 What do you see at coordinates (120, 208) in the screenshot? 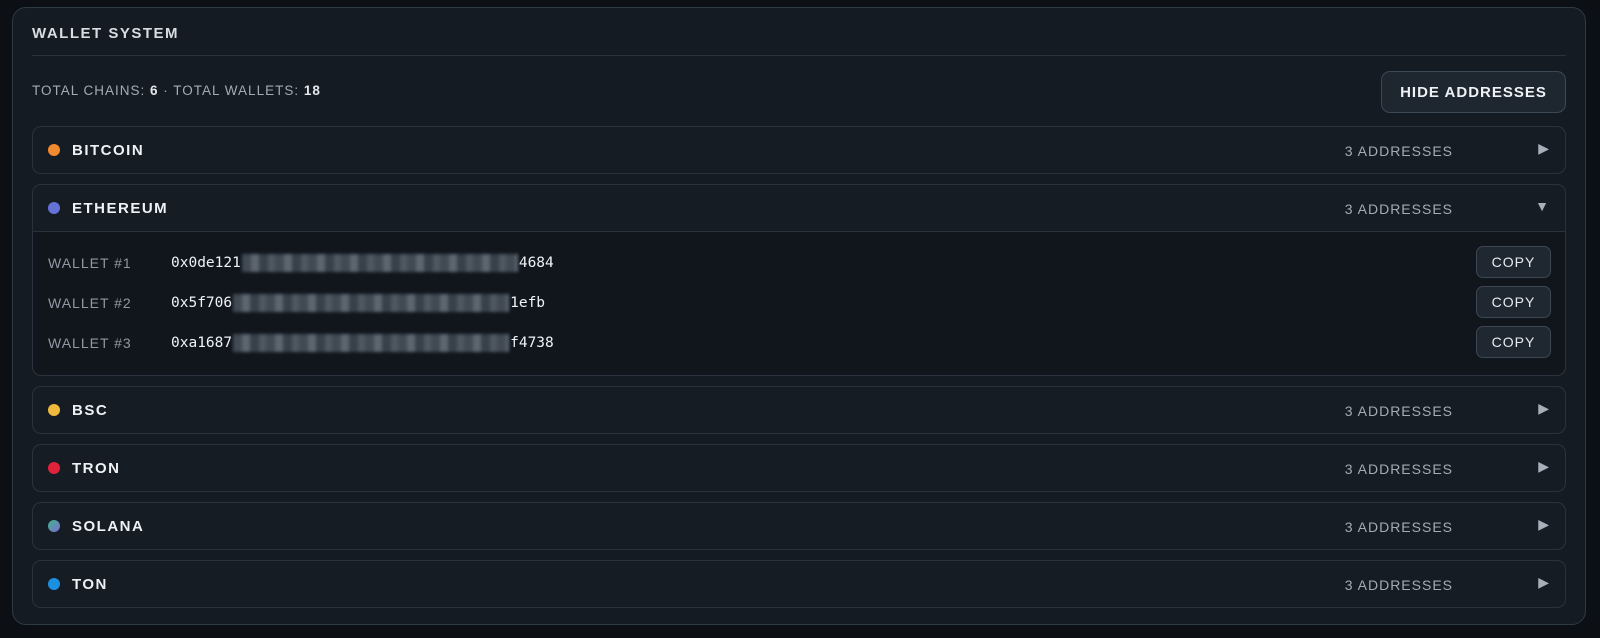
I see `chain-name: ETHEREUM` at bounding box center [120, 208].